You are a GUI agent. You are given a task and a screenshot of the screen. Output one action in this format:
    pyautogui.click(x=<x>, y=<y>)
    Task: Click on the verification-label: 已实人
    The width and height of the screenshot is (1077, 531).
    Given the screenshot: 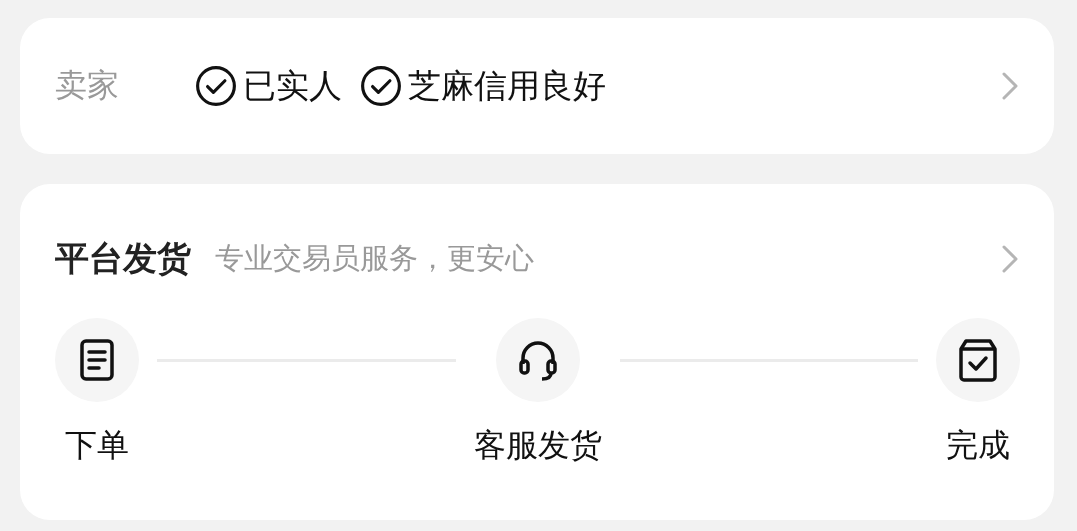 What is the action you would take?
    pyautogui.click(x=292, y=85)
    